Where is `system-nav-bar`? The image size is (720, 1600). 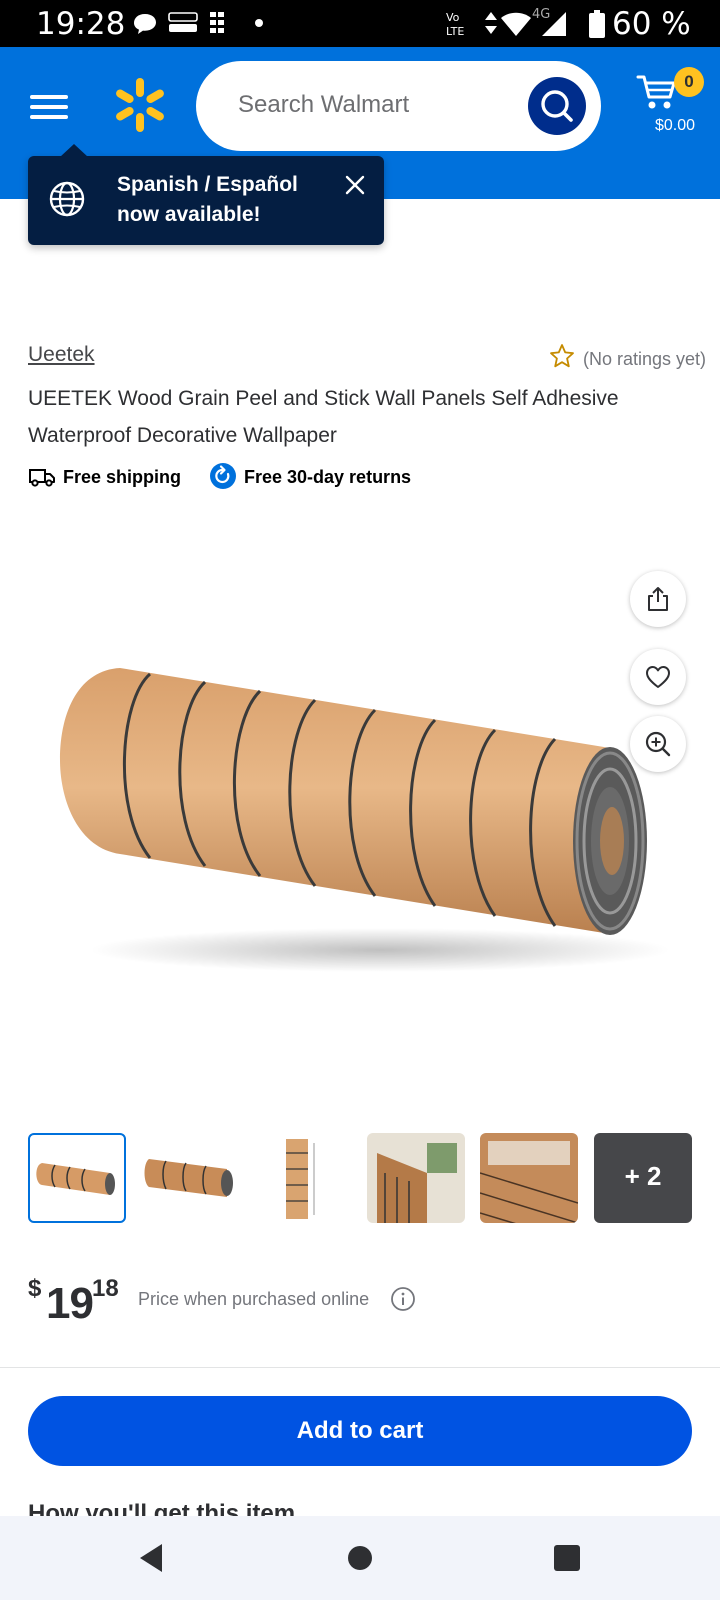 system-nav-bar is located at coordinates (360, 1558).